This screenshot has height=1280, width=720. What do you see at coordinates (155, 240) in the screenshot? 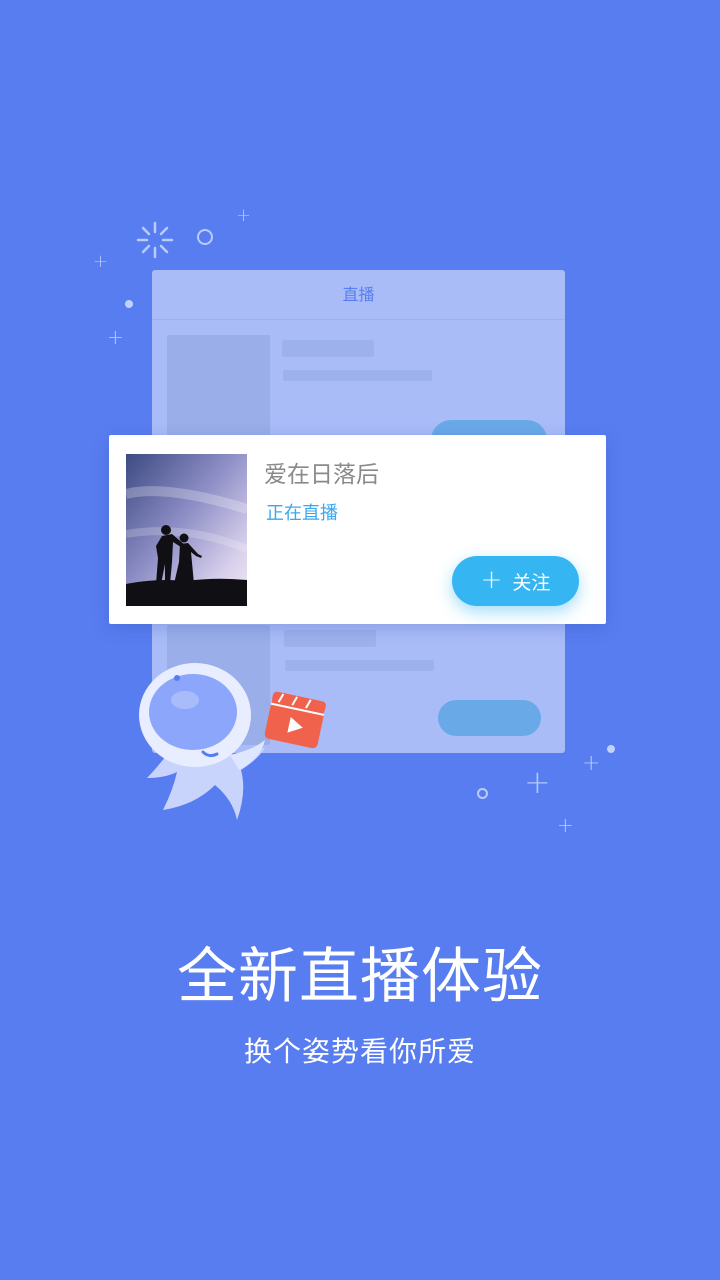
I see `burst-sparkle-icon` at bounding box center [155, 240].